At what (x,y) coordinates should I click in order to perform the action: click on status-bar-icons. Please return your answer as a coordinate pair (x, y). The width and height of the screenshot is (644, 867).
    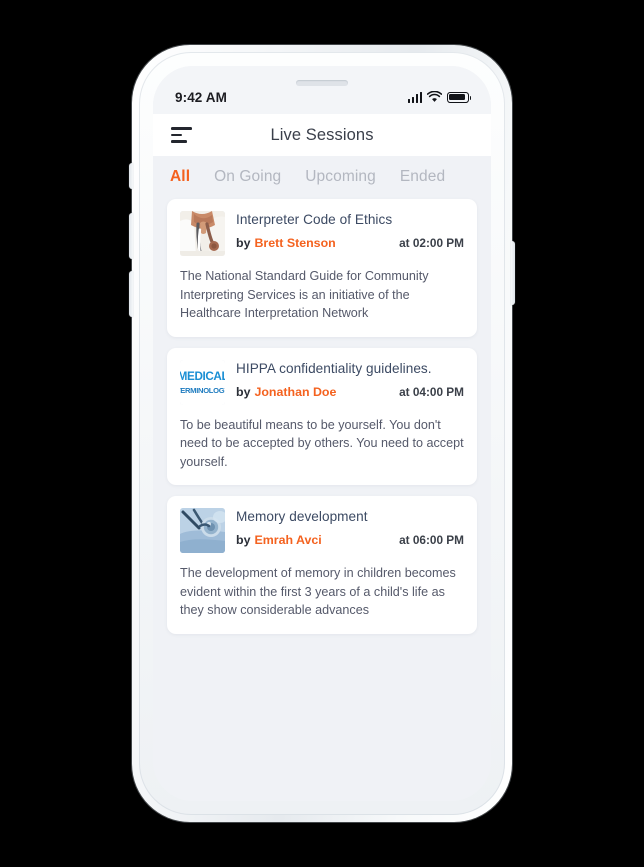
    Looking at the image, I should click on (439, 97).